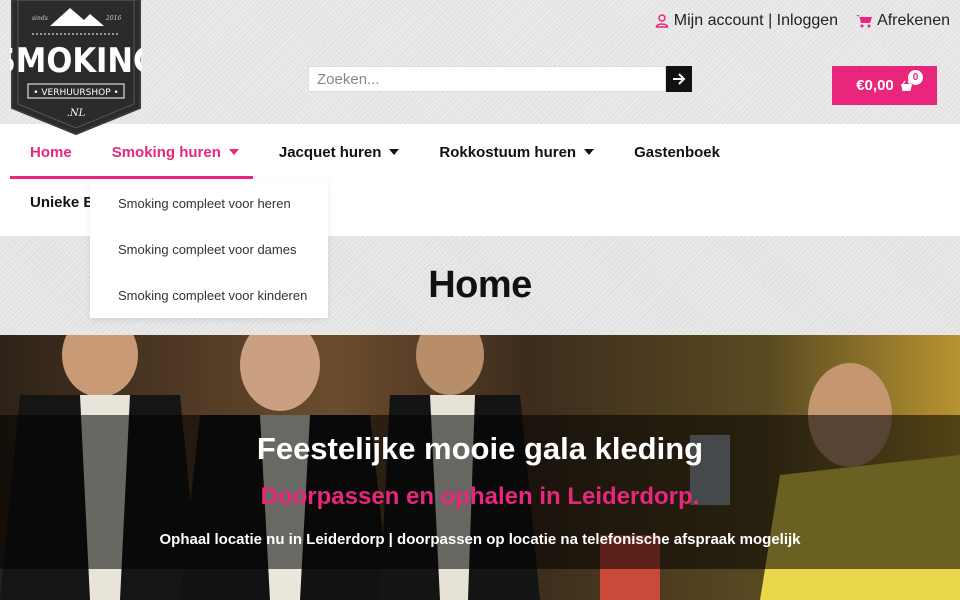  What do you see at coordinates (76, 93) in the screenshot?
I see `logo-sub-text: • VERHUURSHOP •` at bounding box center [76, 93].